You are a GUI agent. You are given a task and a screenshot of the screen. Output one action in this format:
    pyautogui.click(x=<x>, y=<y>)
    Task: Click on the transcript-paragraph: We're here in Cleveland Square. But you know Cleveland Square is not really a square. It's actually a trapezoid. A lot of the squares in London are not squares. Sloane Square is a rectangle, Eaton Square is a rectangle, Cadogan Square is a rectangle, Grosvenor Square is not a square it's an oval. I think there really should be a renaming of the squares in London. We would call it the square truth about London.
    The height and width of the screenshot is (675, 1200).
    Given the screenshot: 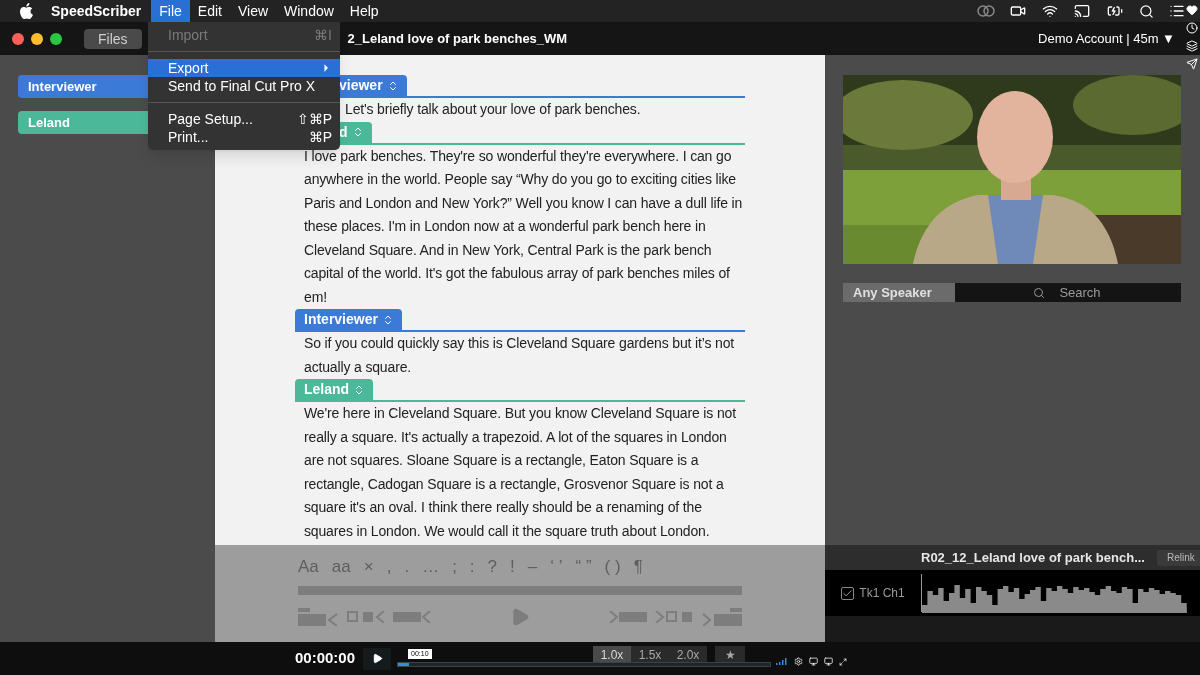 What is the action you would take?
    pyautogui.click(x=520, y=472)
    